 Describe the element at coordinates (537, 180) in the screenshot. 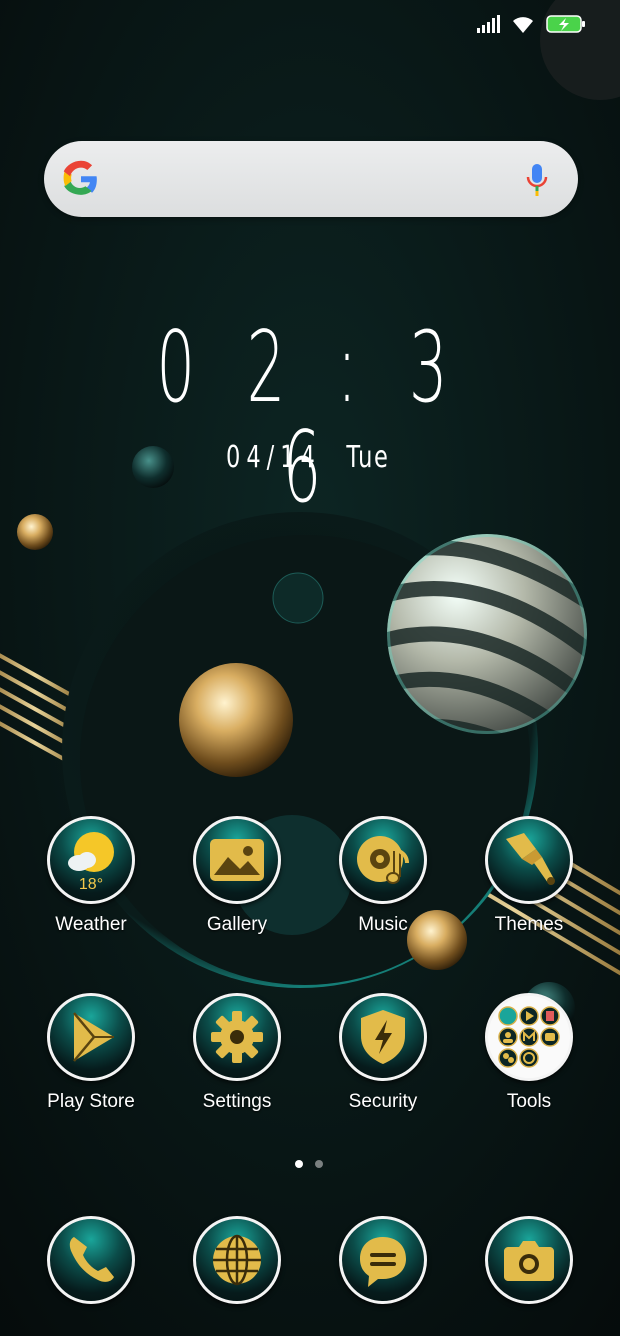

I see `mic-icon` at that location.